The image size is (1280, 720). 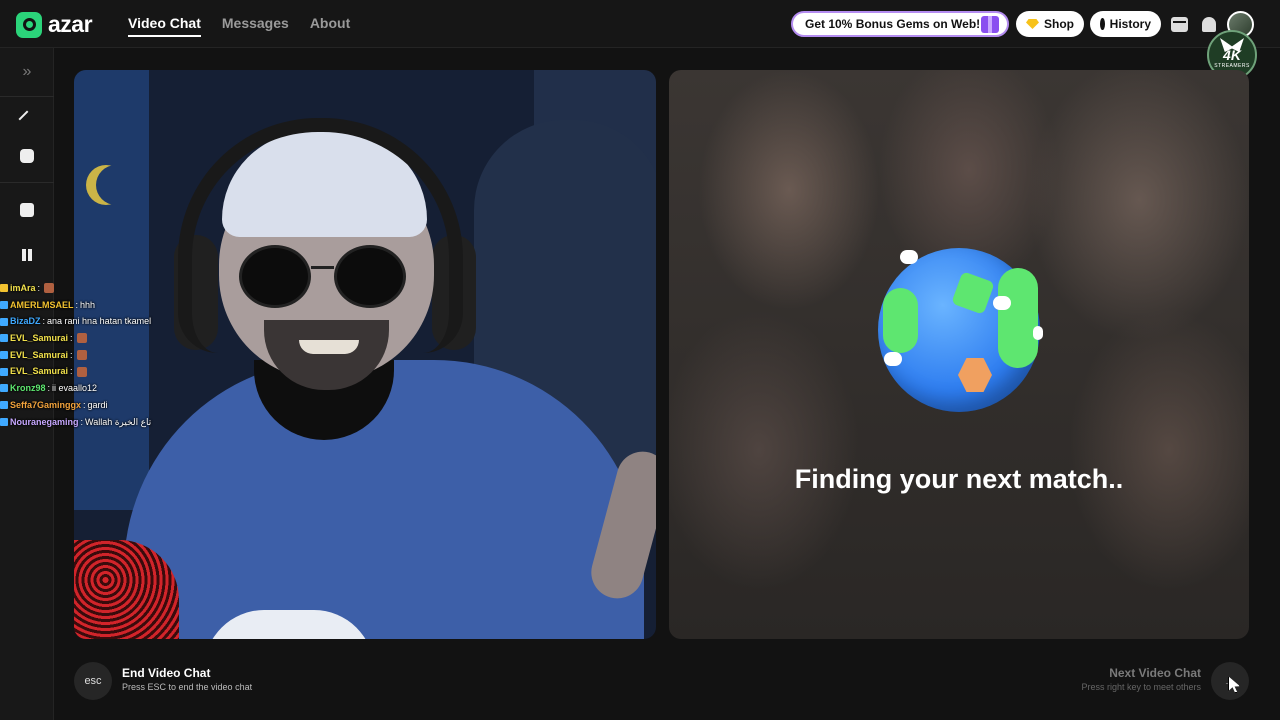 What do you see at coordinates (23, 288) in the screenshot?
I see `chat-username: imAra` at bounding box center [23, 288].